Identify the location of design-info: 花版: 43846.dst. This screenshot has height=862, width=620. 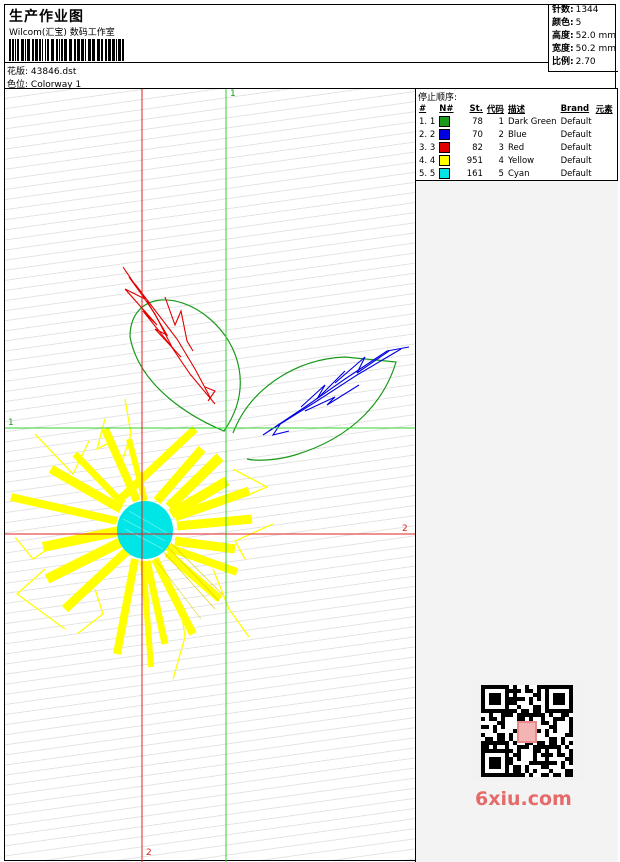
(41, 70).